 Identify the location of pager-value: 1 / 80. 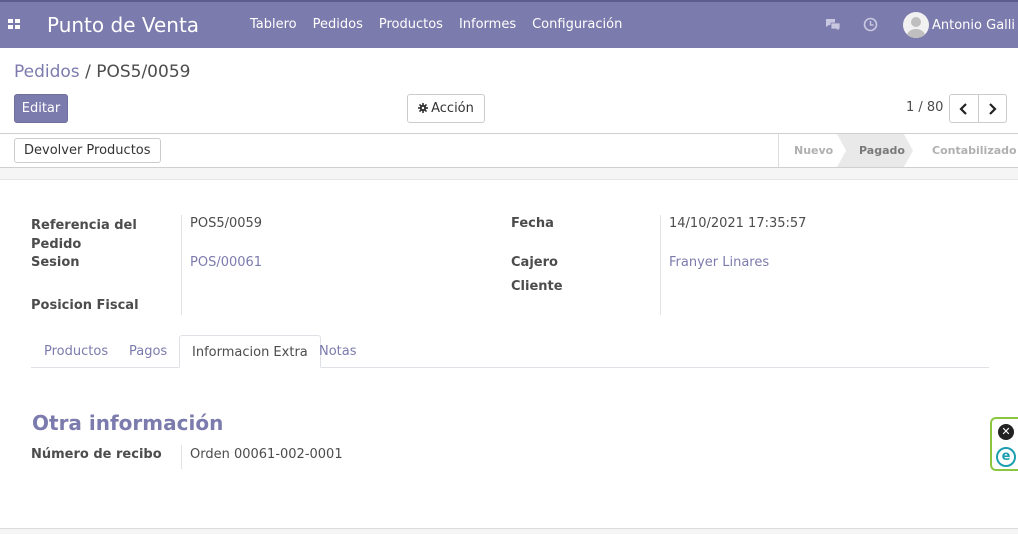
(924, 107).